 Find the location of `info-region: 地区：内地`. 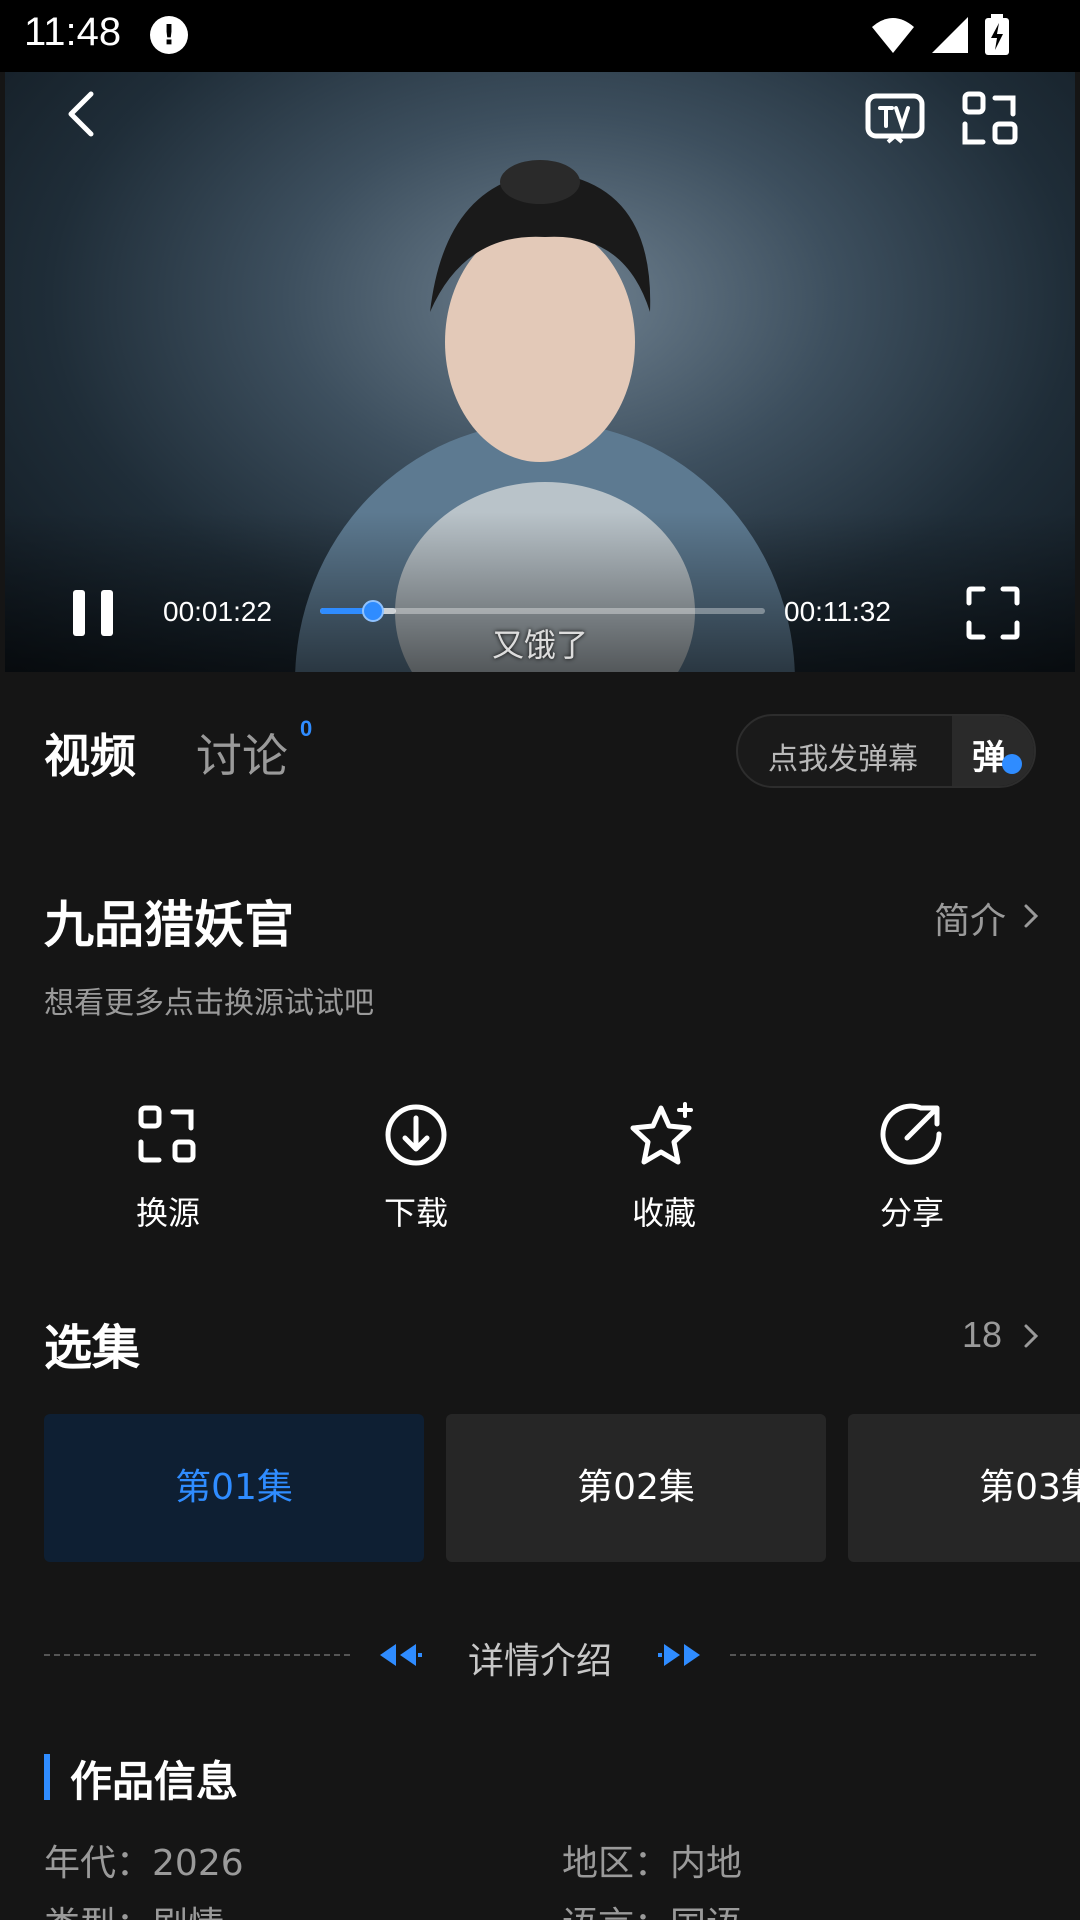

info-region: 地区：内地 is located at coordinates (652, 1860).